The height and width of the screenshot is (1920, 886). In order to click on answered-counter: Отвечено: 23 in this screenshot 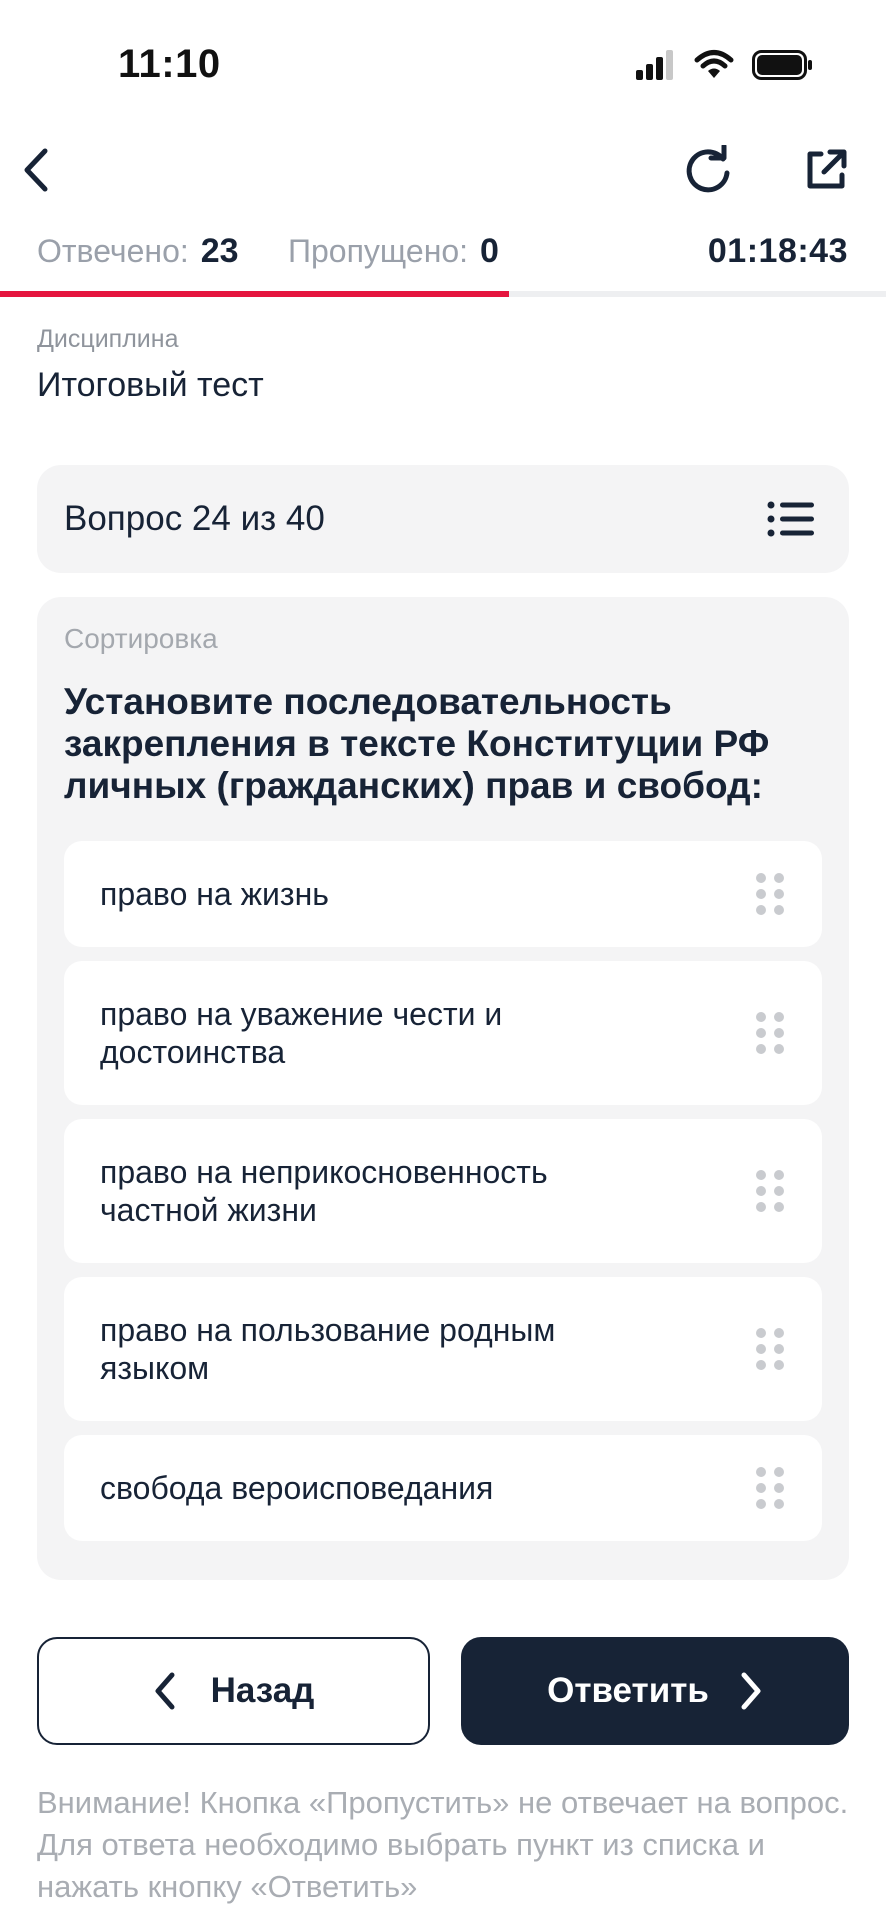, I will do `click(138, 251)`.